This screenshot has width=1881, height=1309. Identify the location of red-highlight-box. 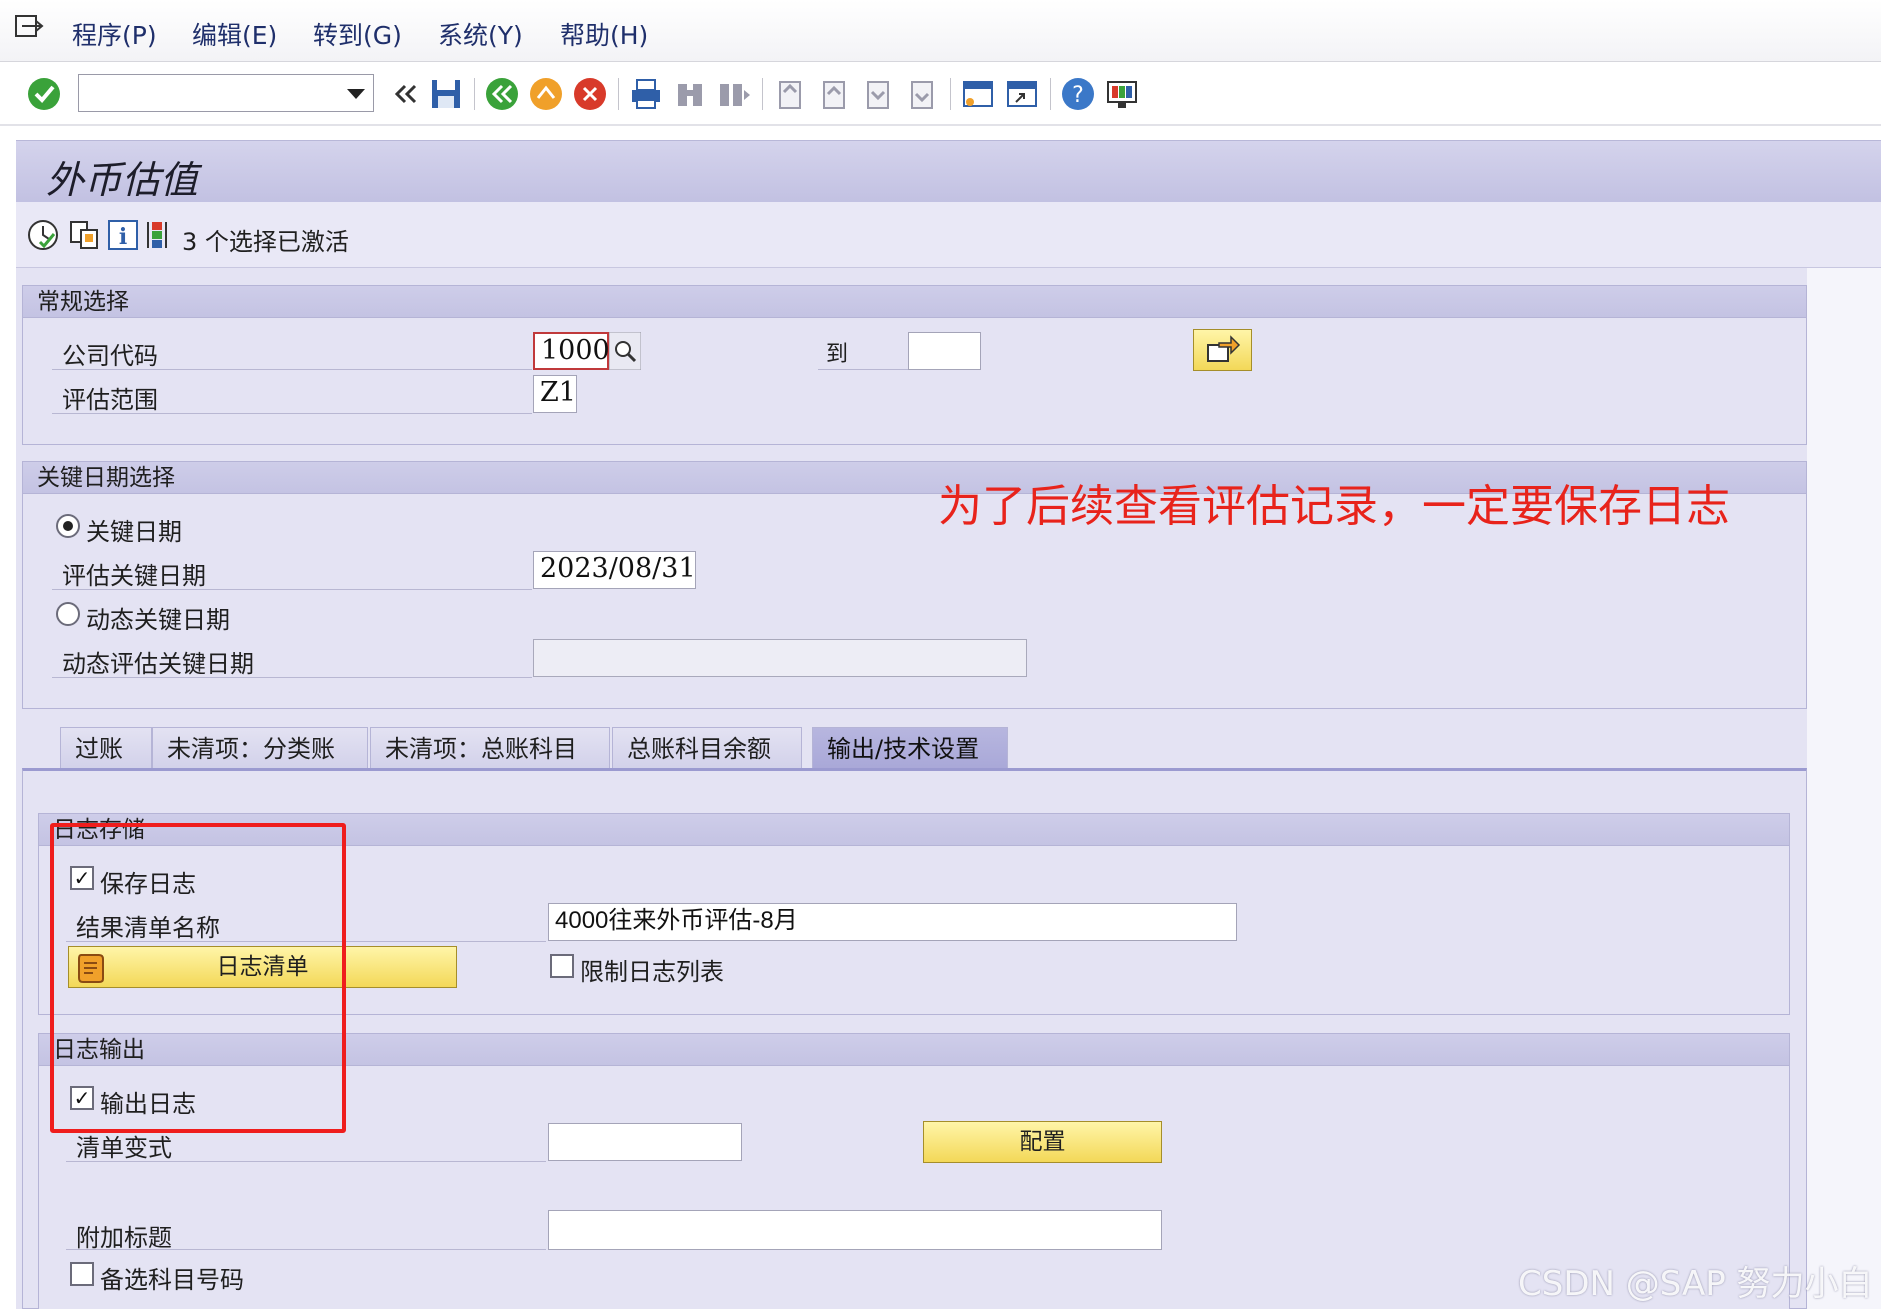
(198, 978).